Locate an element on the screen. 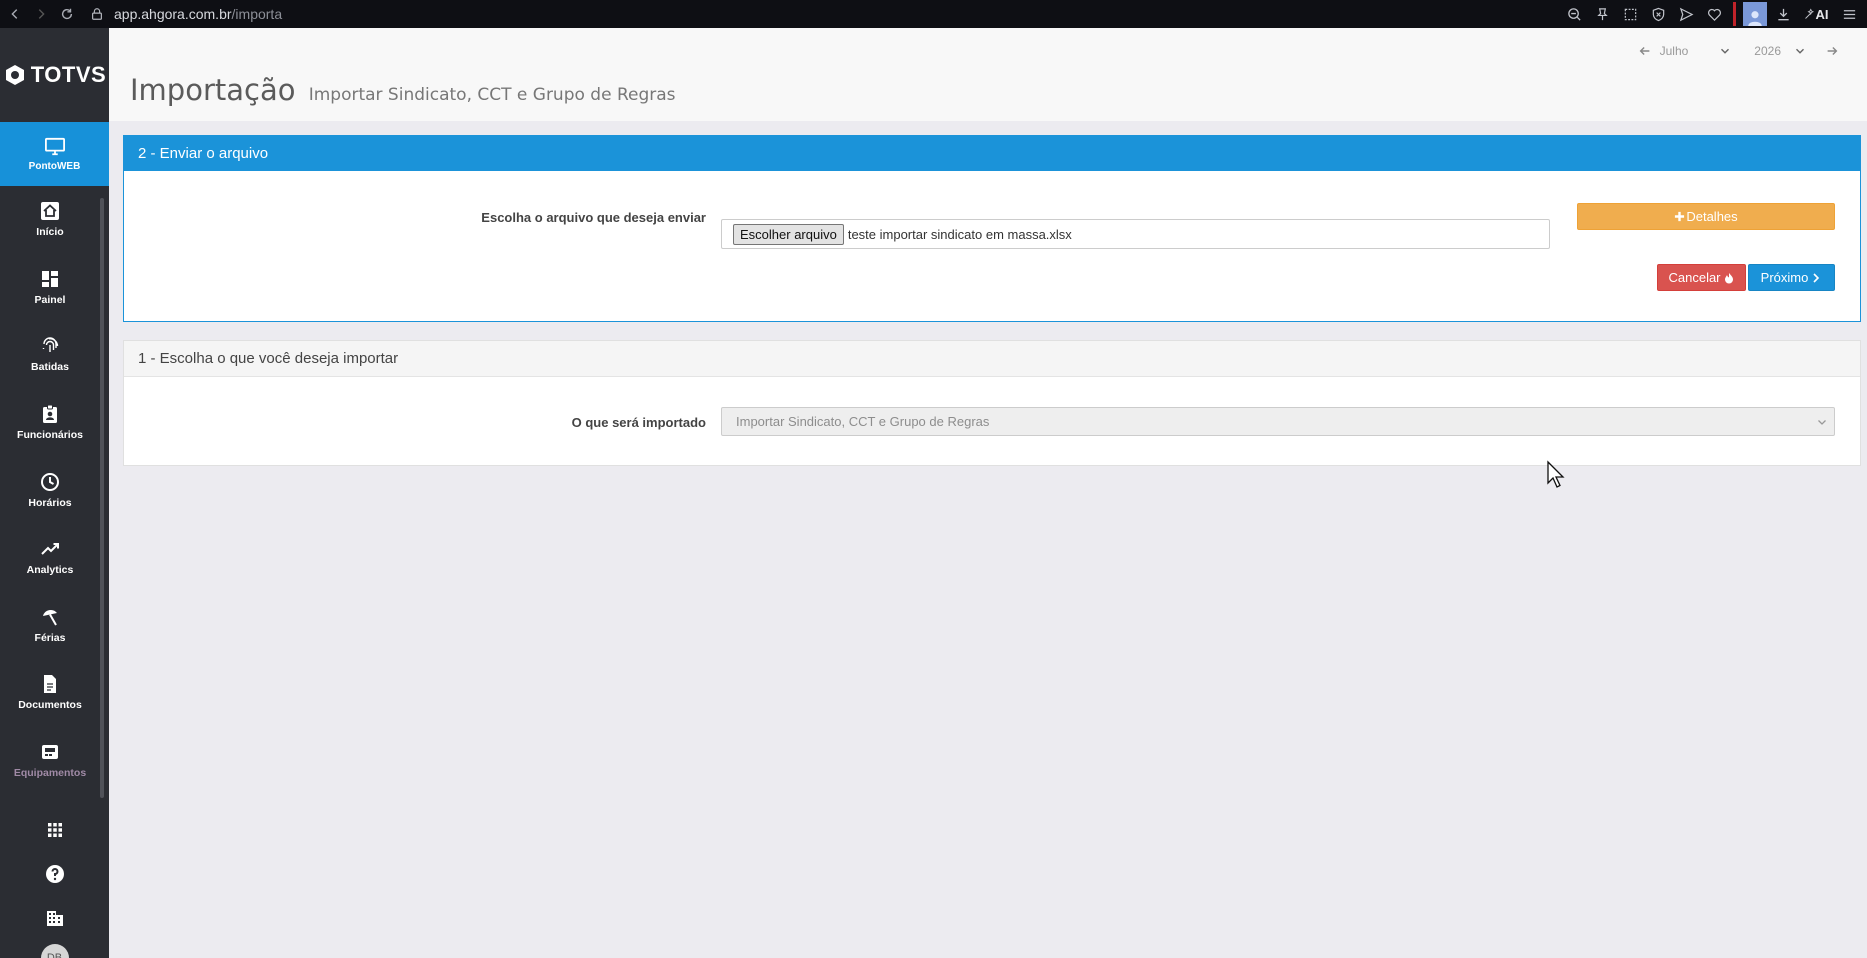 This screenshot has width=1867, height=958. sidebar-item-funcionarios: Funcionários is located at coordinates (50, 423).